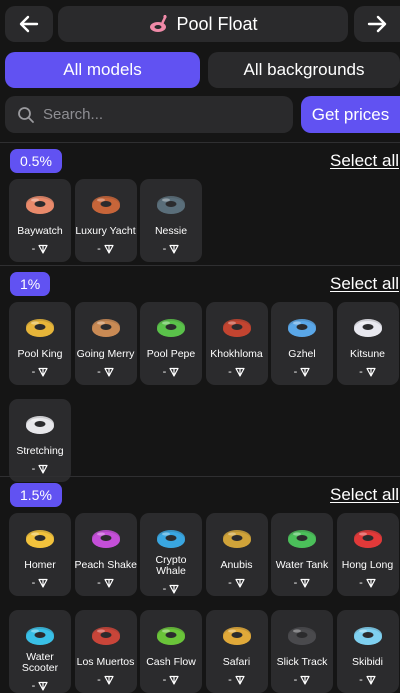 This screenshot has width=400, height=693. I want to click on arrow-left-icon, so click(29, 24).